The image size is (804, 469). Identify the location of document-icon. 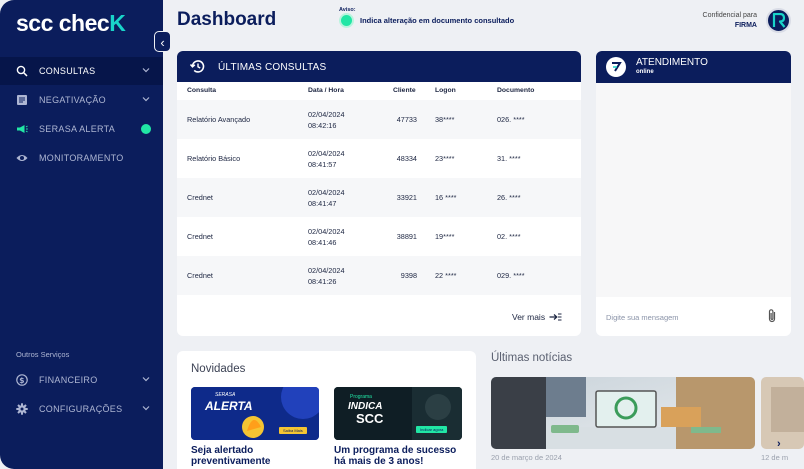
(22, 100).